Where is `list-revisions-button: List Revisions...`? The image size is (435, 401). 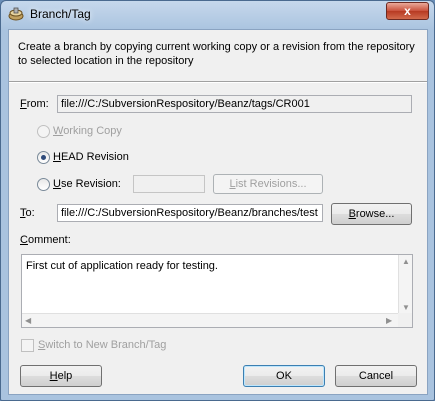
list-revisions-button: List Revisions... is located at coordinates (268, 184).